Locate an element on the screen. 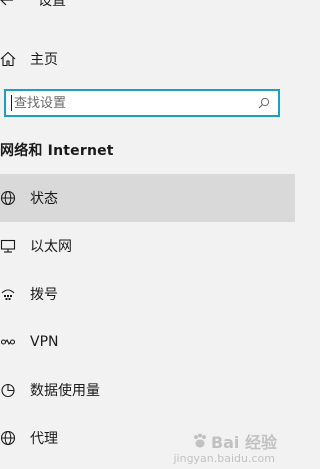  baidu-watermark: Bai 经验 jingyan.baidu.com is located at coordinates (225, 447).